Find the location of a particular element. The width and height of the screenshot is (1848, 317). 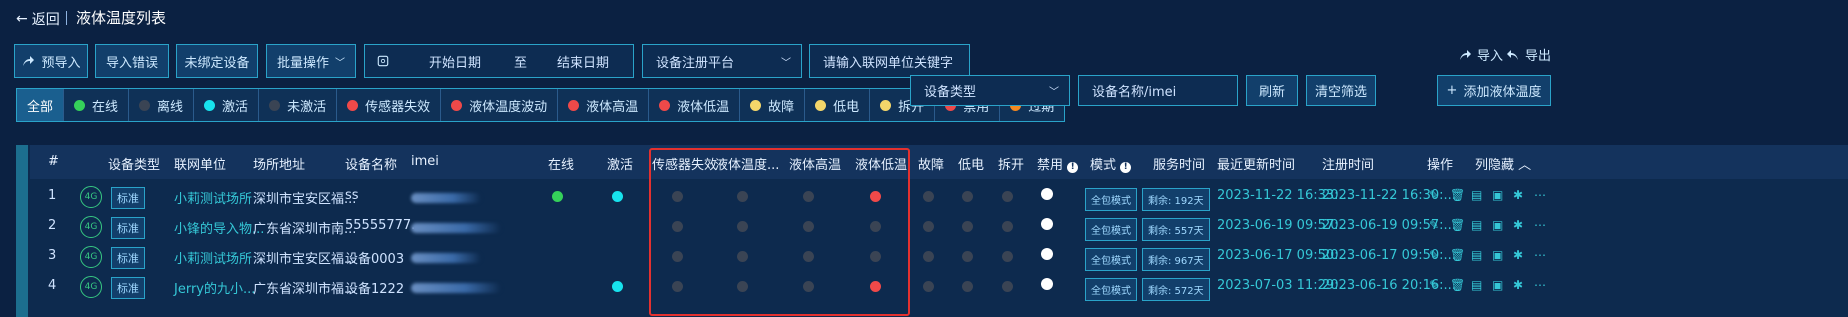

hide-columns-toggle: 列隐藏 ︿ is located at coordinates (1503, 163).